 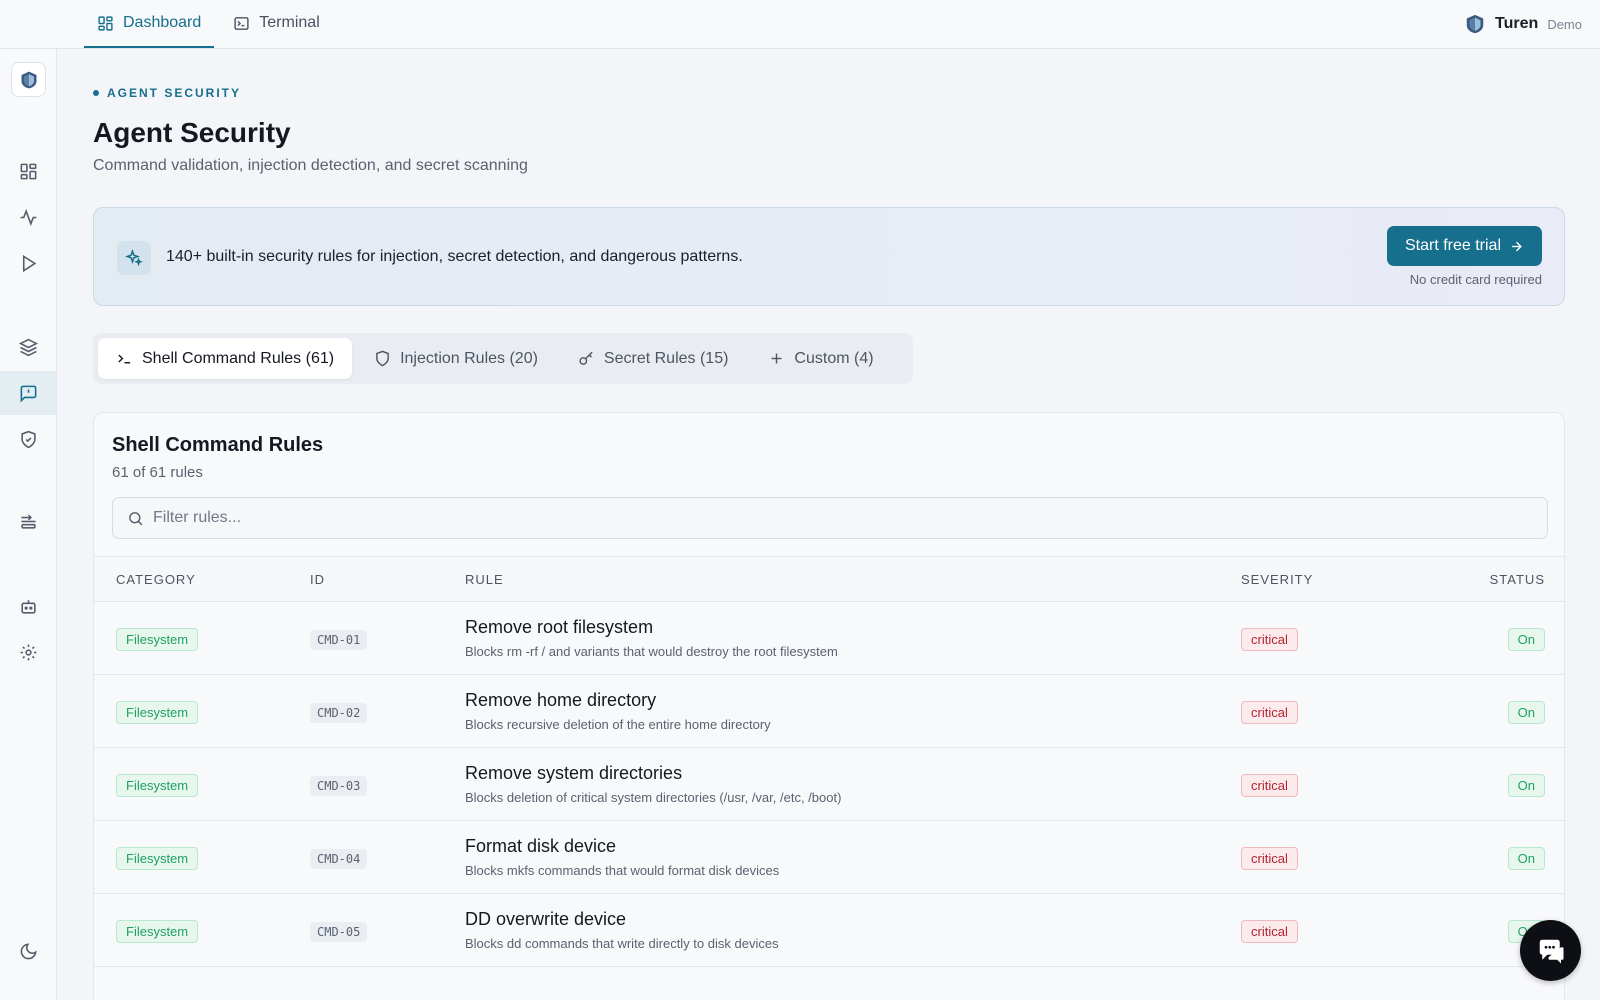 I want to click on turen-logo-icon, so click(x=1475, y=24).